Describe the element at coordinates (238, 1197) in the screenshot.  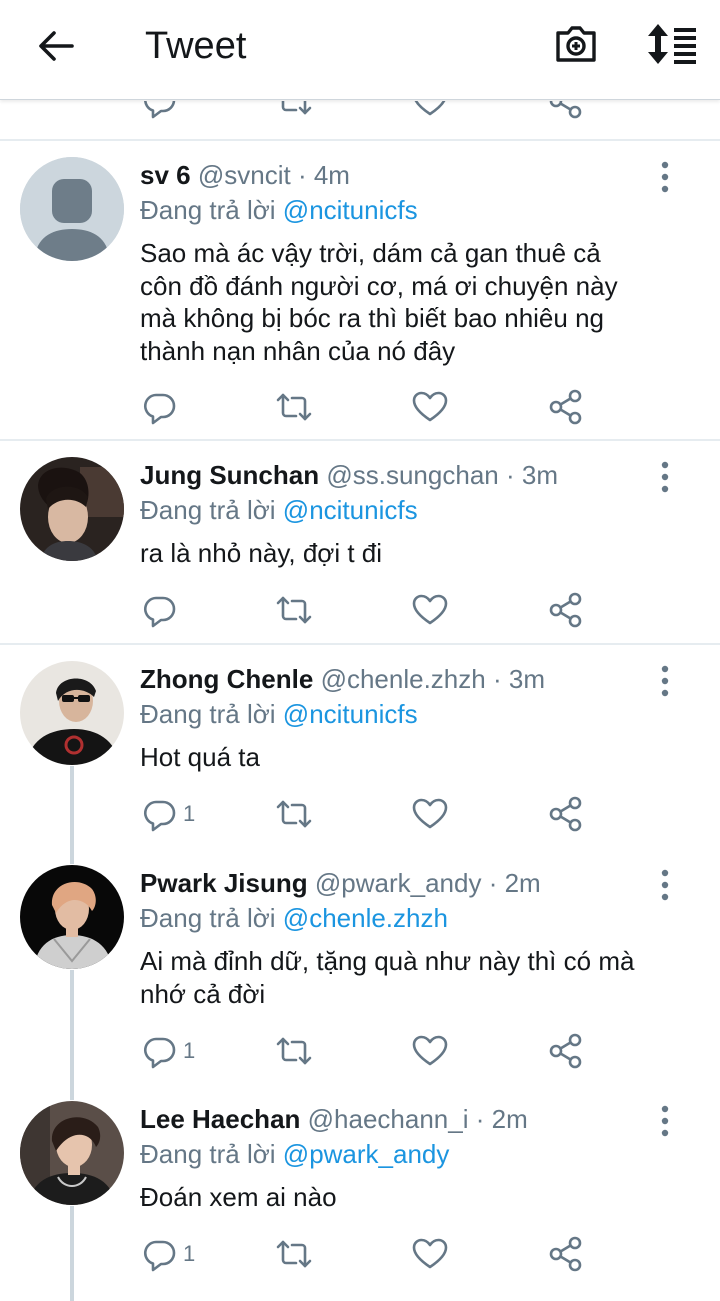
I see `tweet-text-line: Đoán xem ai nào` at that location.